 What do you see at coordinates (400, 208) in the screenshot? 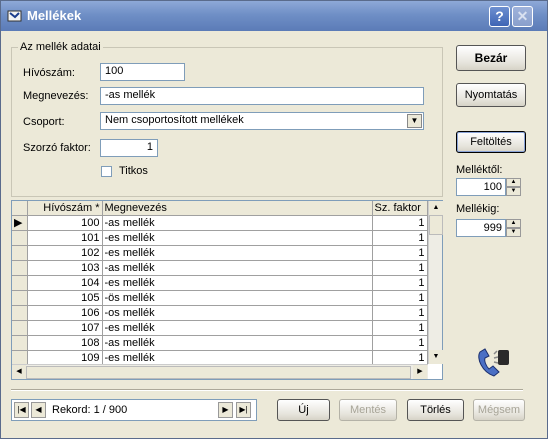
I see `column-header-szorzo: Sz. faktor` at bounding box center [400, 208].